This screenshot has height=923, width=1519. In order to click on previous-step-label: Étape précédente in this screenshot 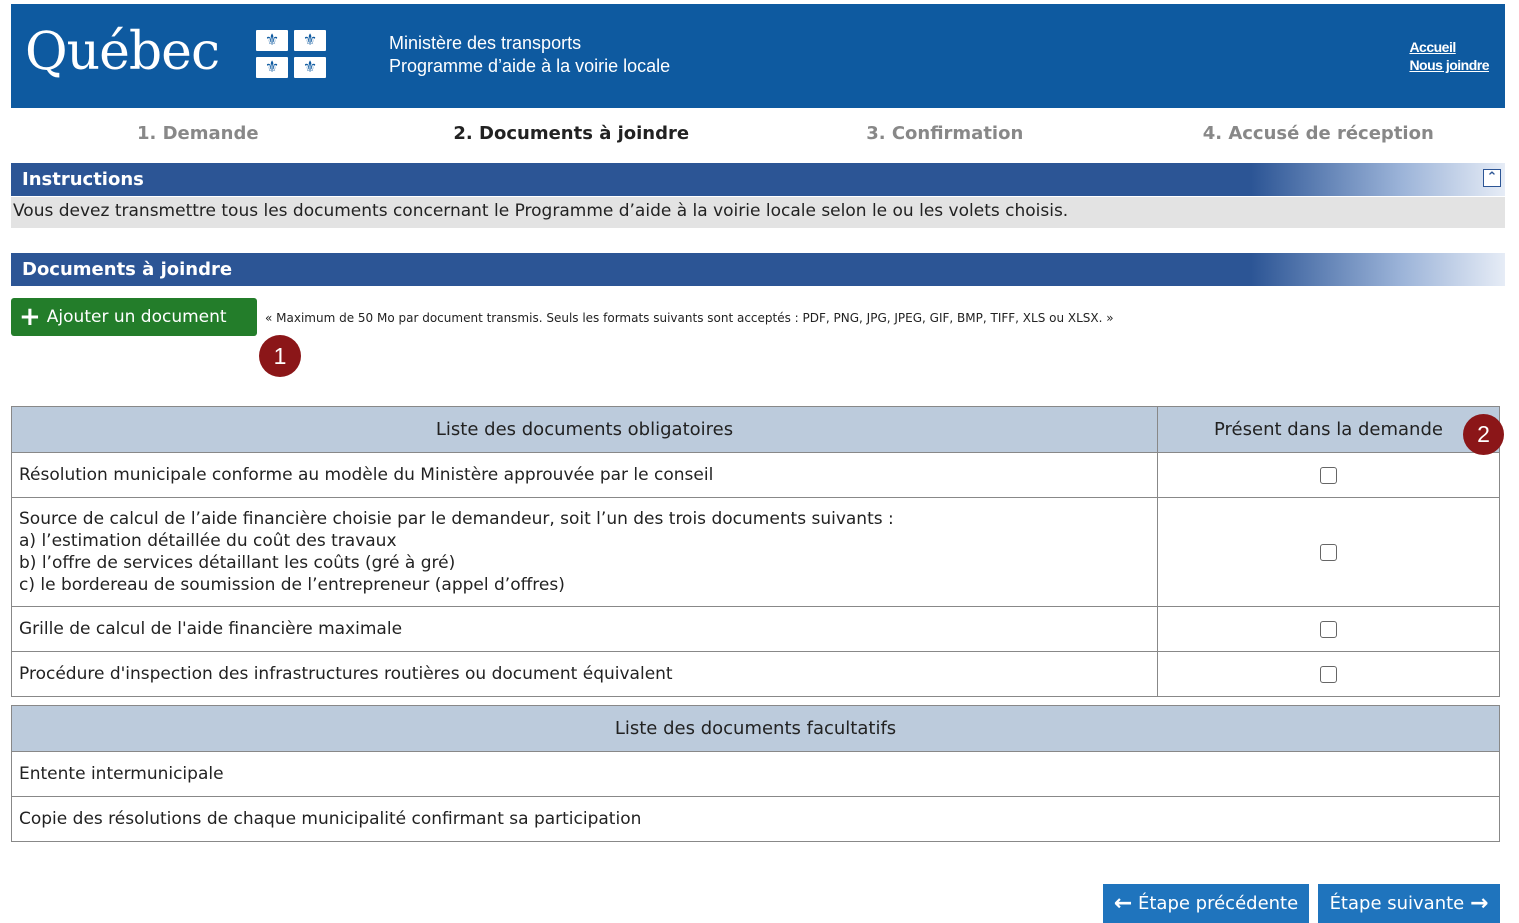, I will do `click(1218, 903)`.